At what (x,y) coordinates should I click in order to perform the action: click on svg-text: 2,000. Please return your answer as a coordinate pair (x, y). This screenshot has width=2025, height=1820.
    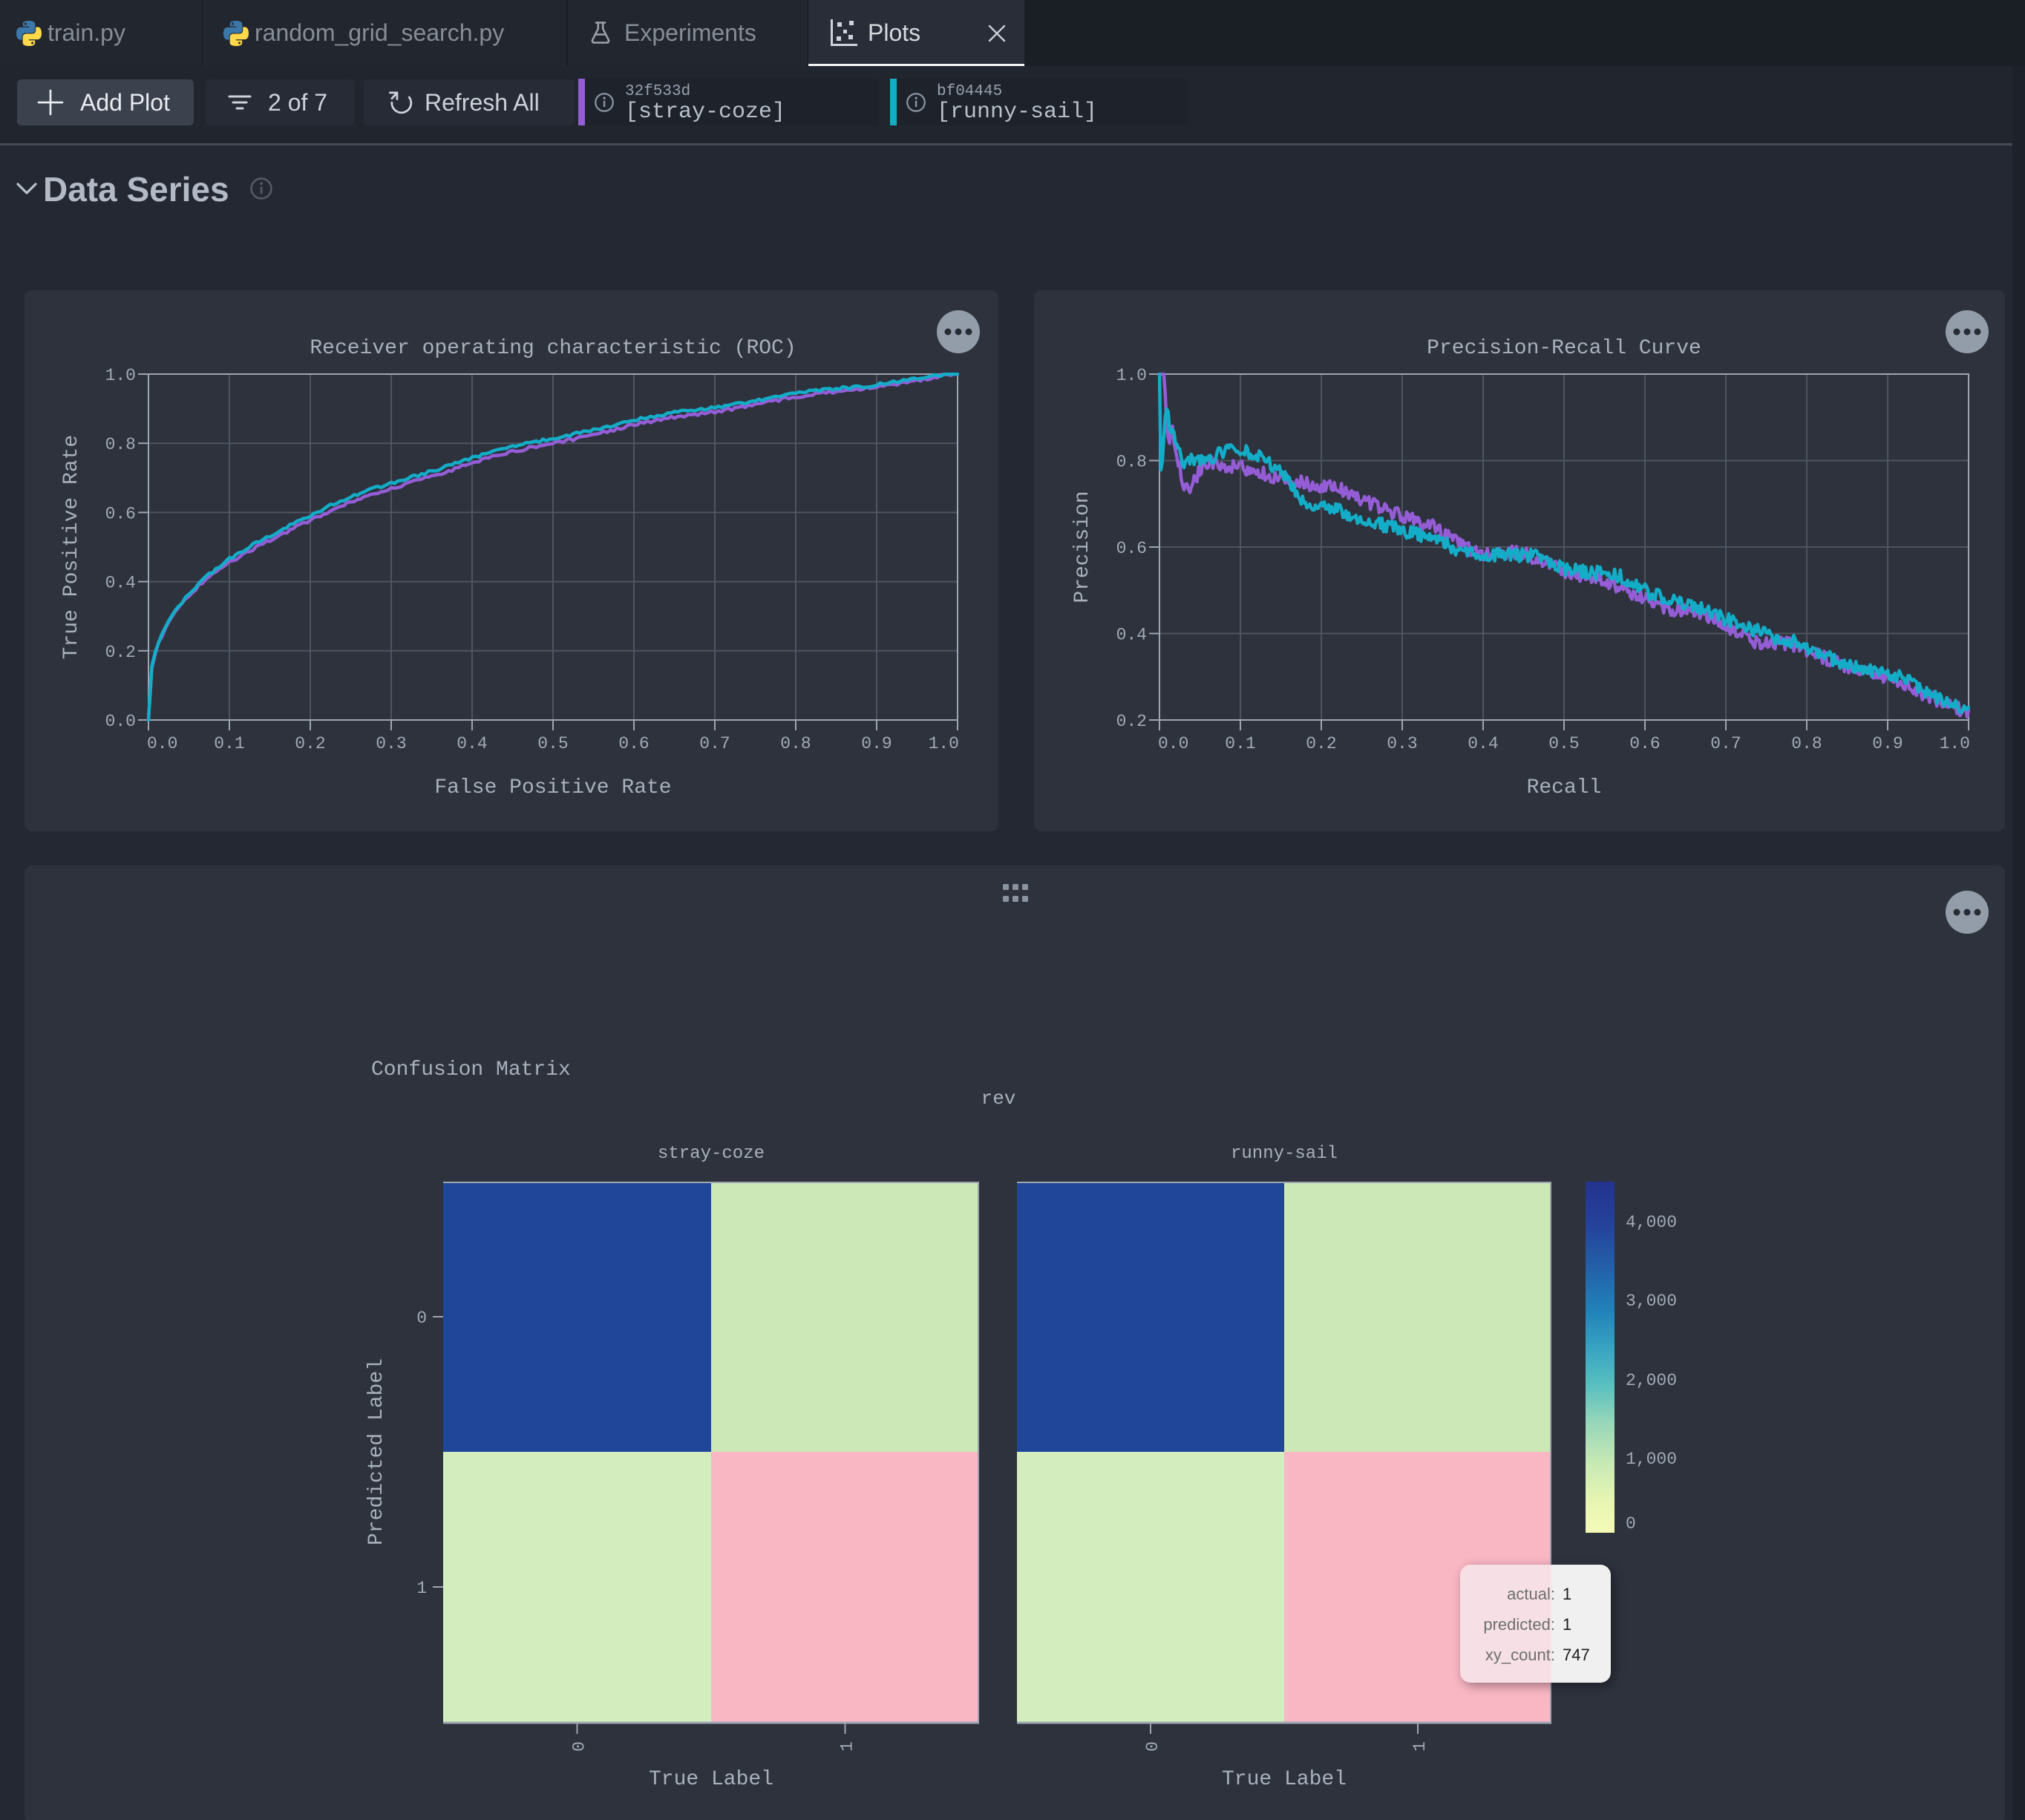
    Looking at the image, I should click on (1651, 1380).